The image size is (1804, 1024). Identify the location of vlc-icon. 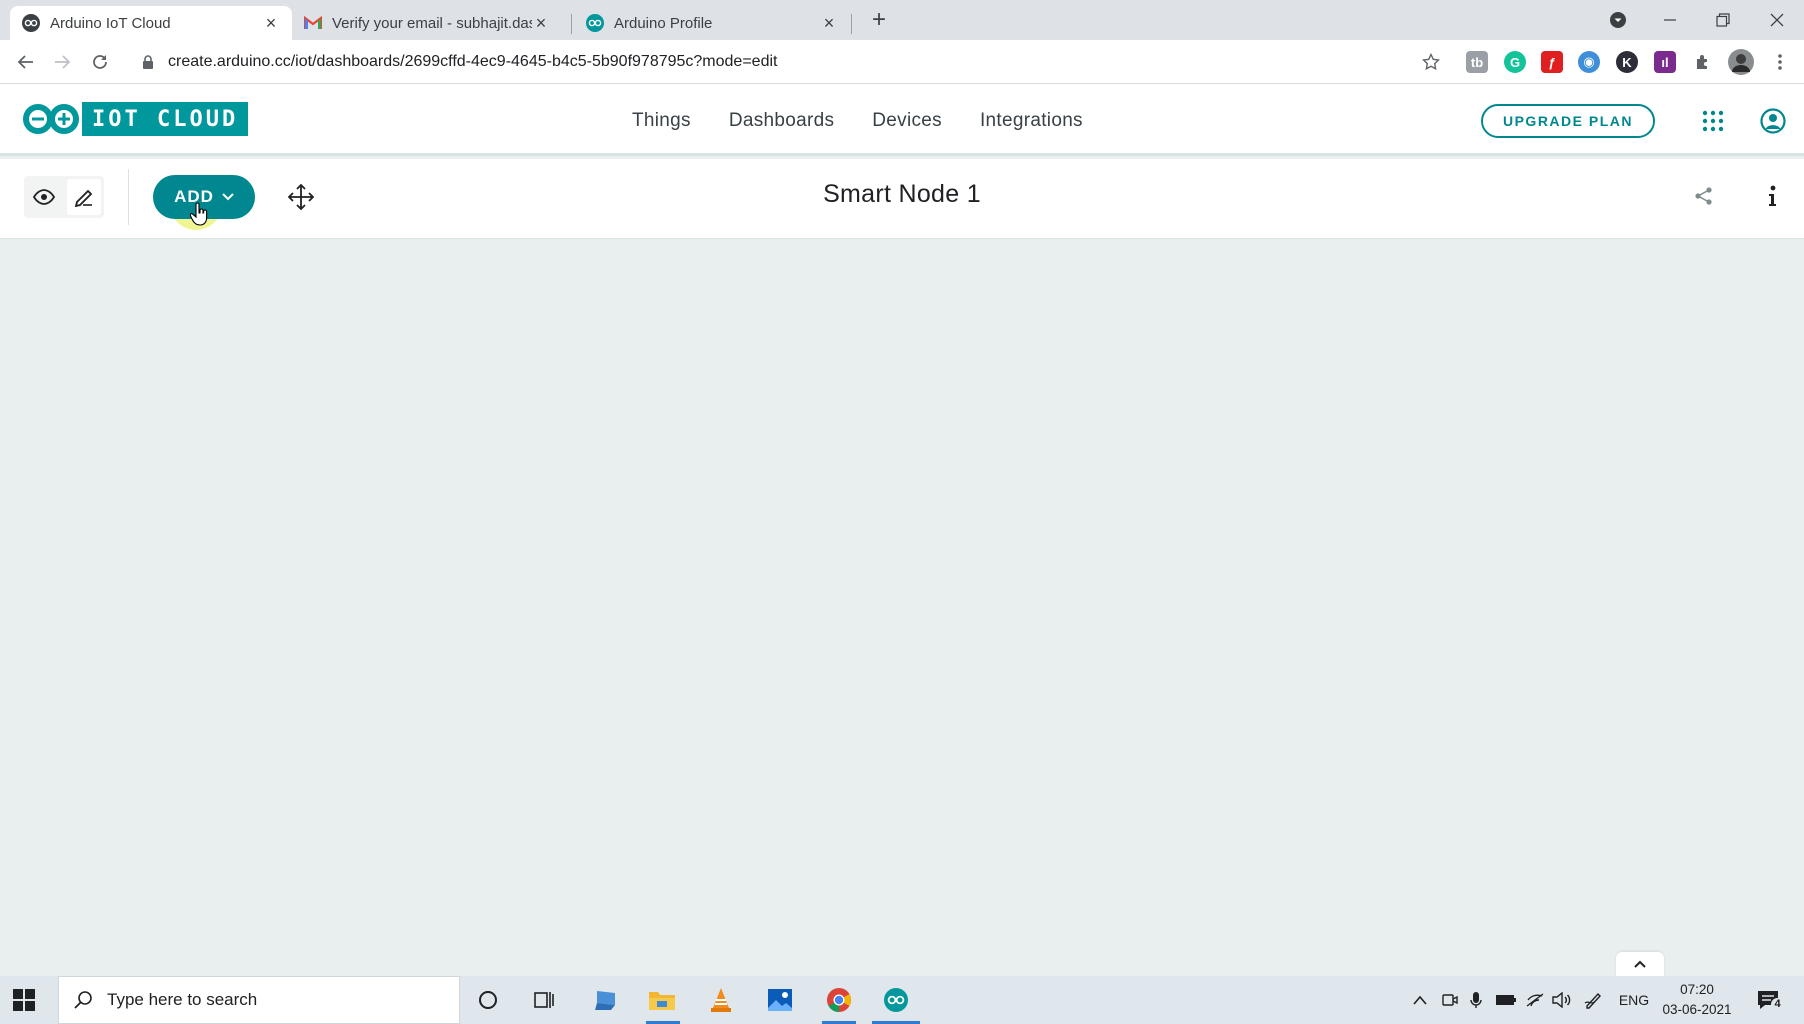
(721, 1000).